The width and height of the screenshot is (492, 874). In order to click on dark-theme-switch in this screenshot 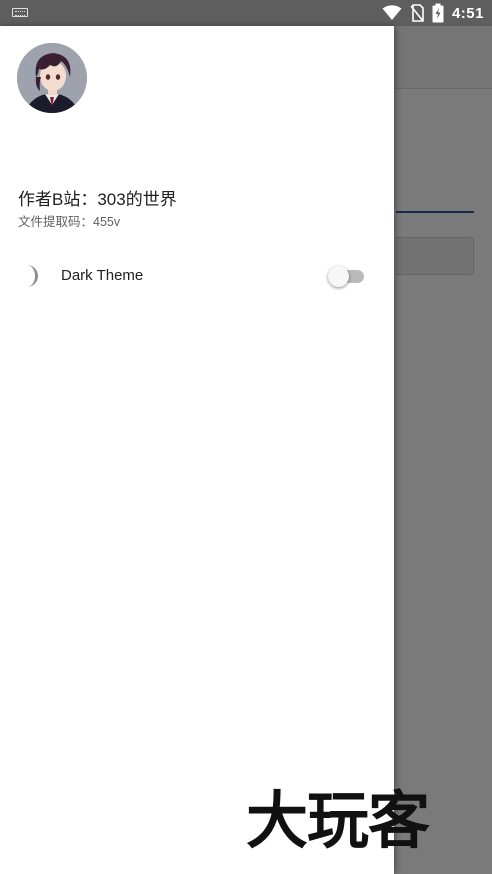, I will do `click(347, 276)`.